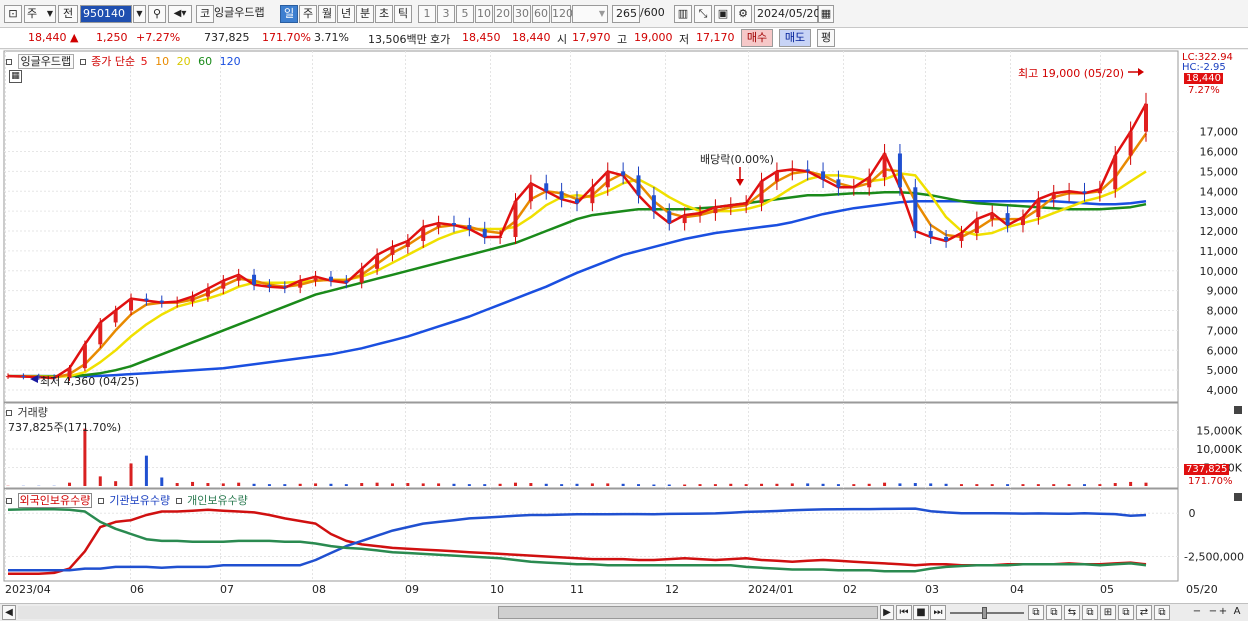 The height and width of the screenshot is (621, 1248). Describe the element at coordinates (113, 61) in the screenshot. I see `ma-prefix: 종가 단순` at that location.